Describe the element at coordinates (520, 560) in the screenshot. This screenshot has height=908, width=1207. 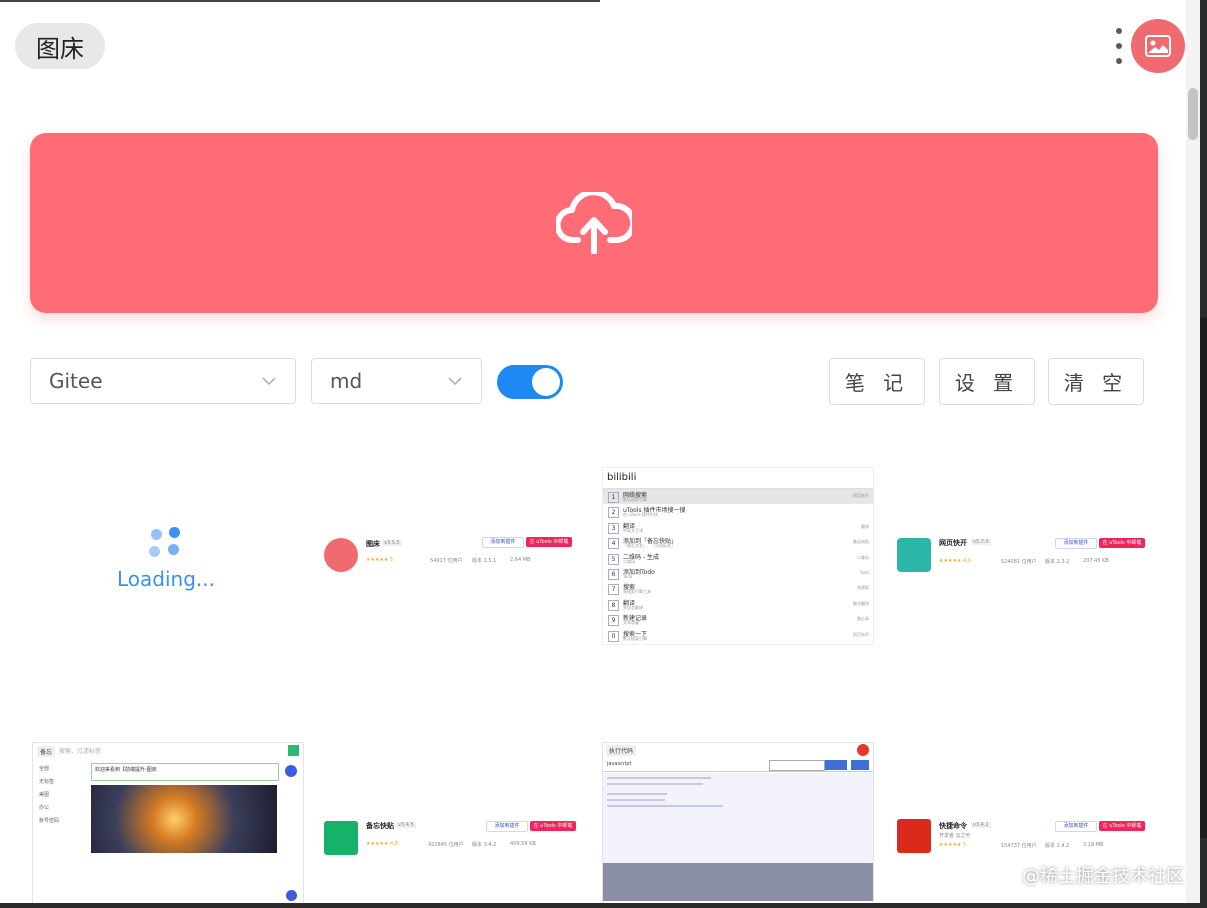
I see `plugin-size: 2.64 MB` at that location.